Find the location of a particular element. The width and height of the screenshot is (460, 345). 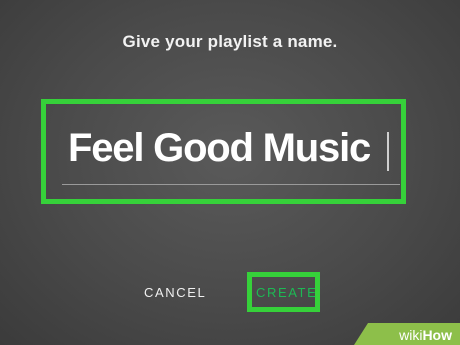

watermark-tab is located at coordinates (361, 334).